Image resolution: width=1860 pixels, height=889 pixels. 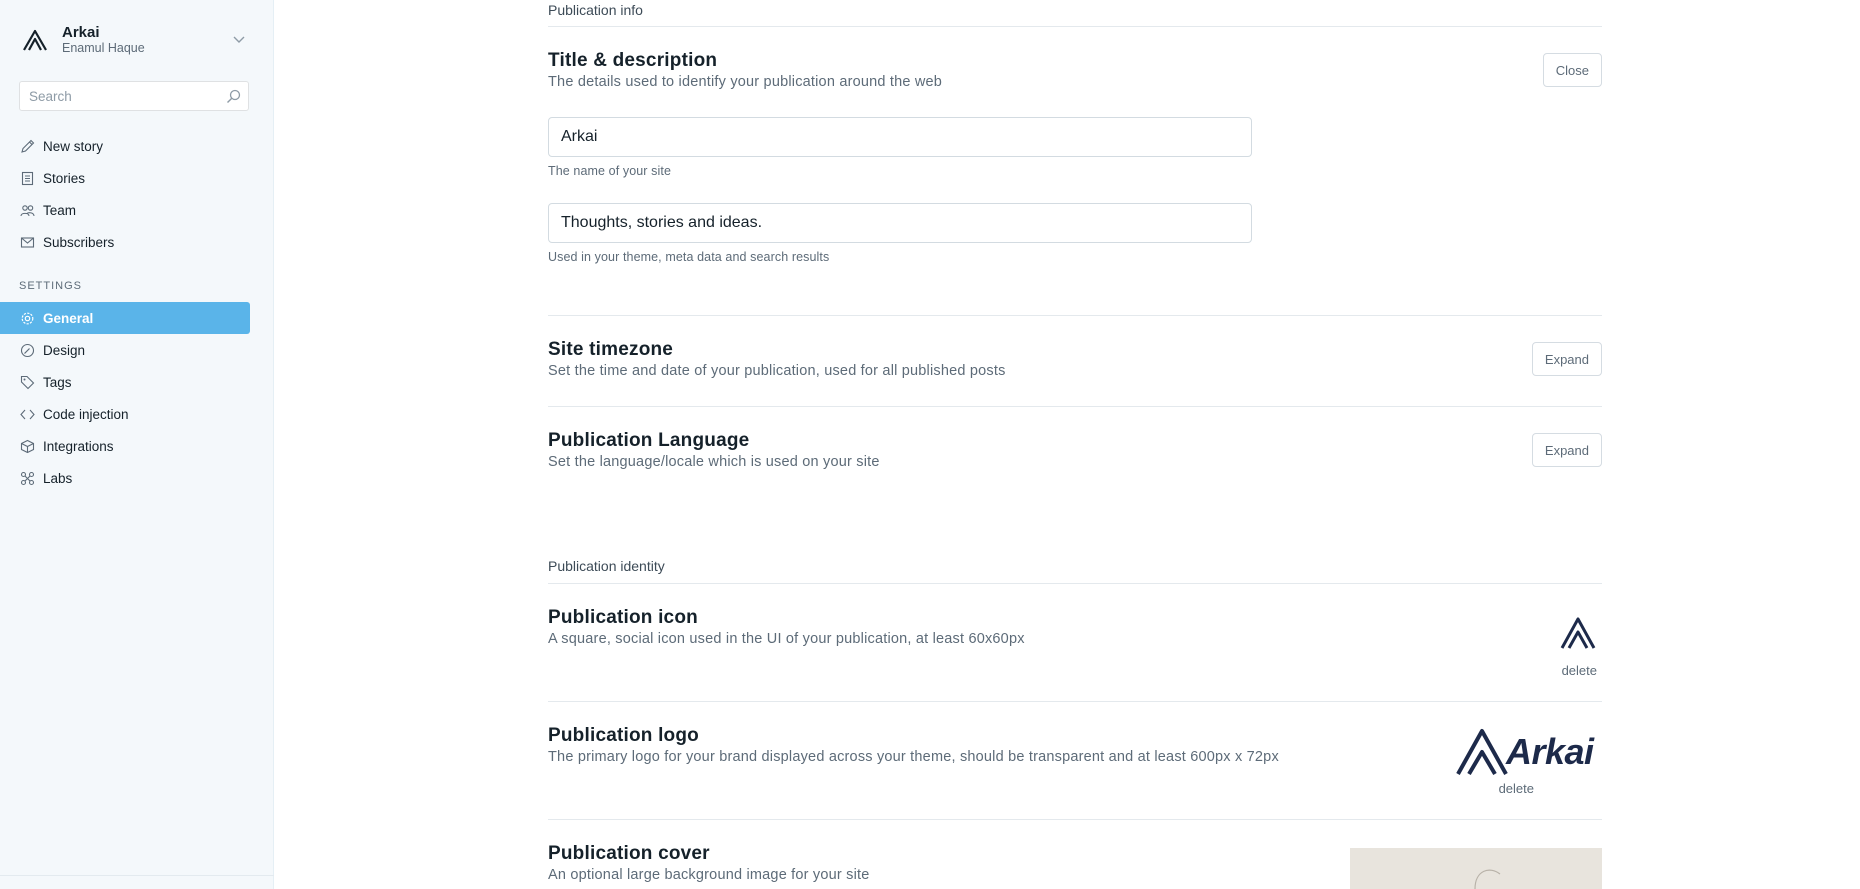 What do you see at coordinates (1578, 633) in the screenshot?
I see `publication-icon-image` at bounding box center [1578, 633].